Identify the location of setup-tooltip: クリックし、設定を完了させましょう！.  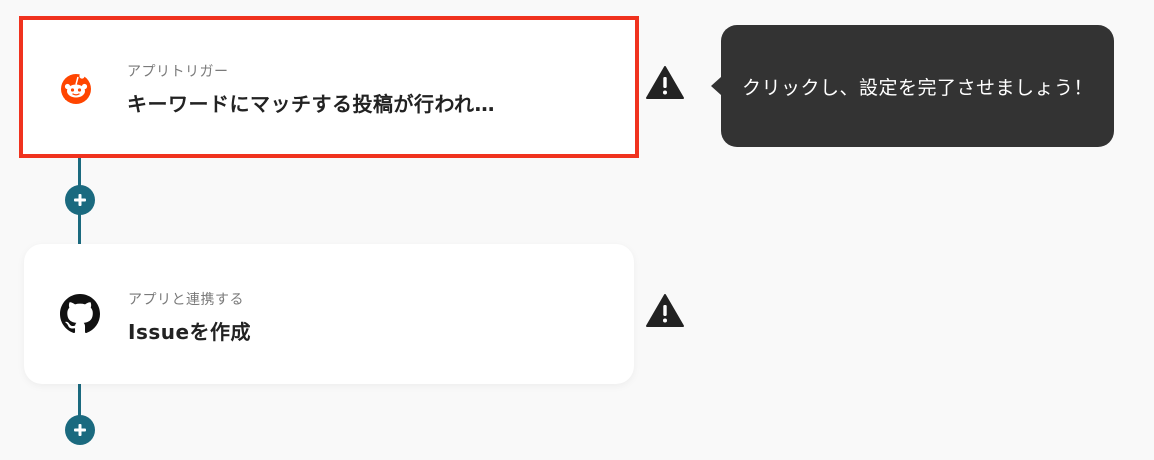
(917, 86).